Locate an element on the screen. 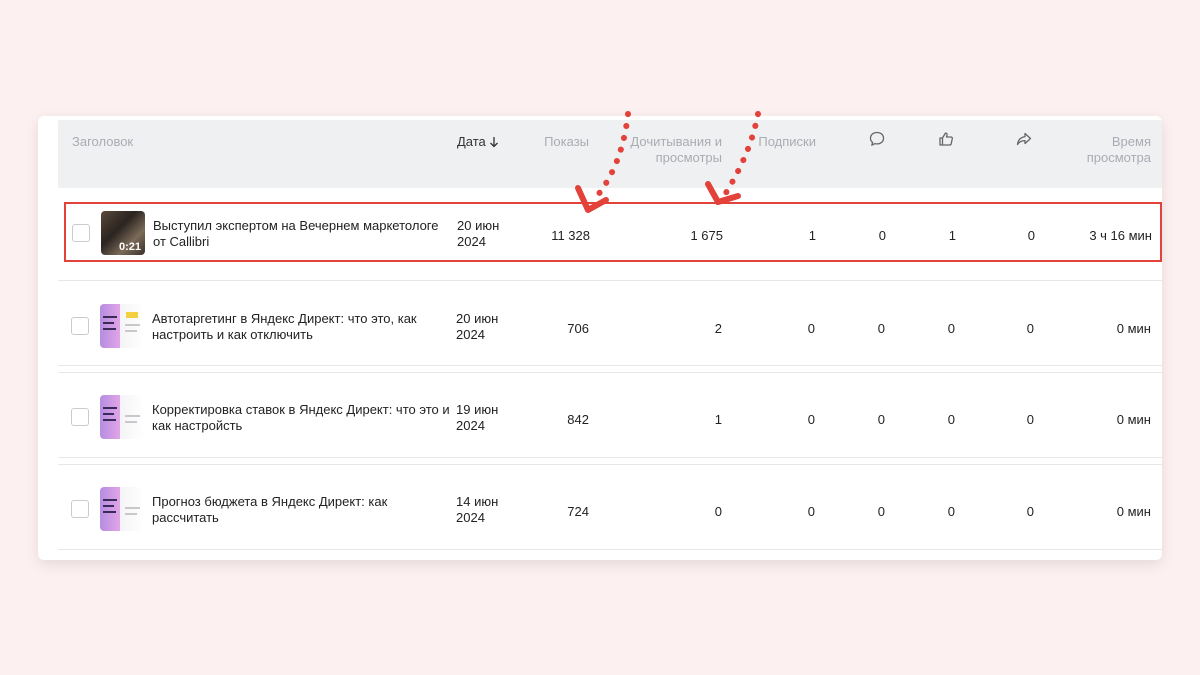 The width and height of the screenshot is (1200, 675). row-subscriptions: 1 is located at coordinates (812, 235).